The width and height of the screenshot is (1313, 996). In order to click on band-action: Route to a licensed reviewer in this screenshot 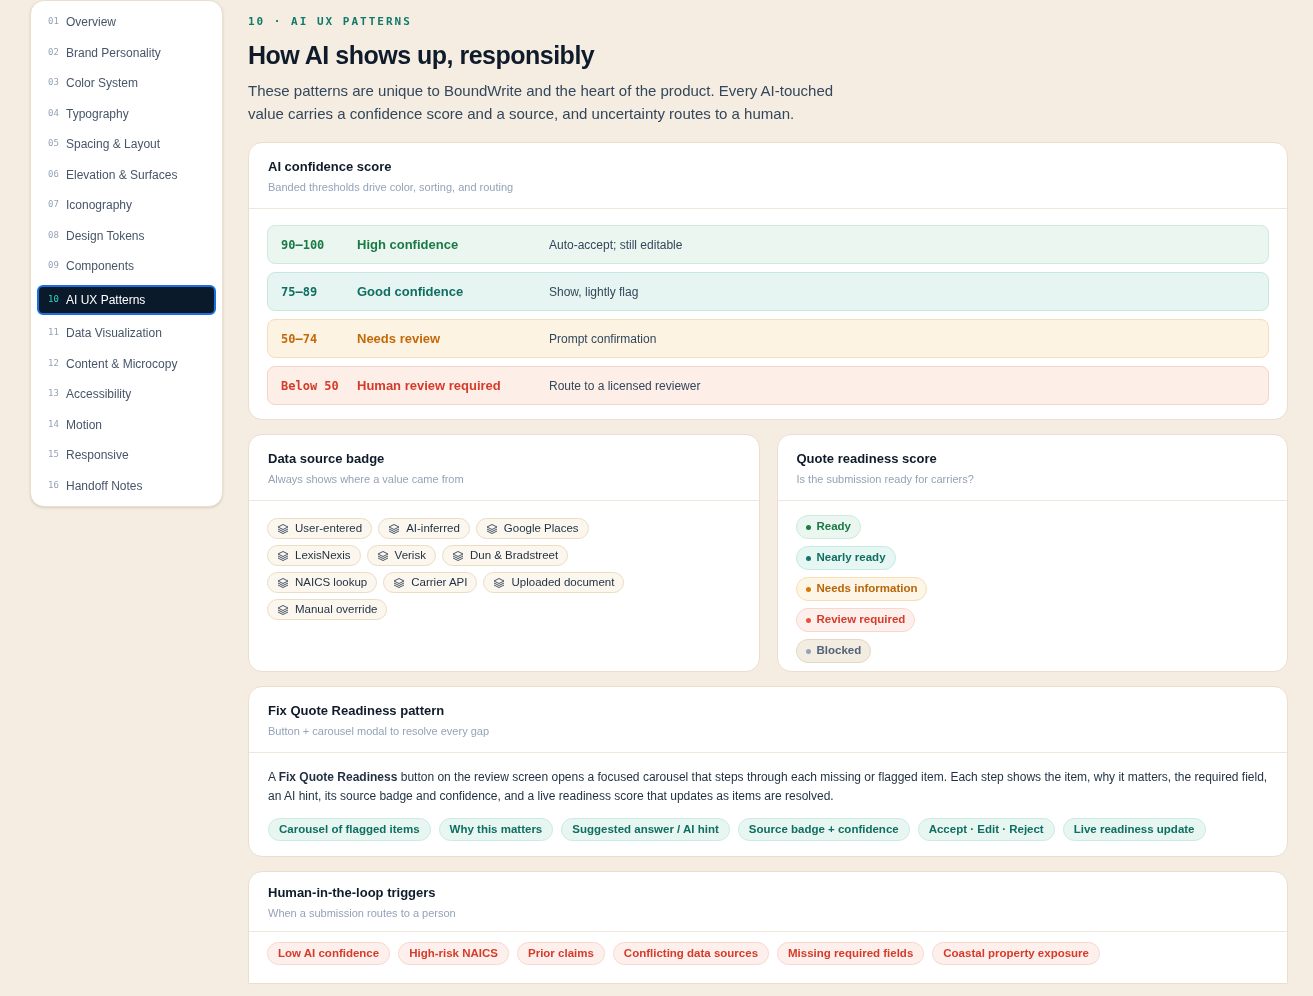, I will do `click(625, 386)`.